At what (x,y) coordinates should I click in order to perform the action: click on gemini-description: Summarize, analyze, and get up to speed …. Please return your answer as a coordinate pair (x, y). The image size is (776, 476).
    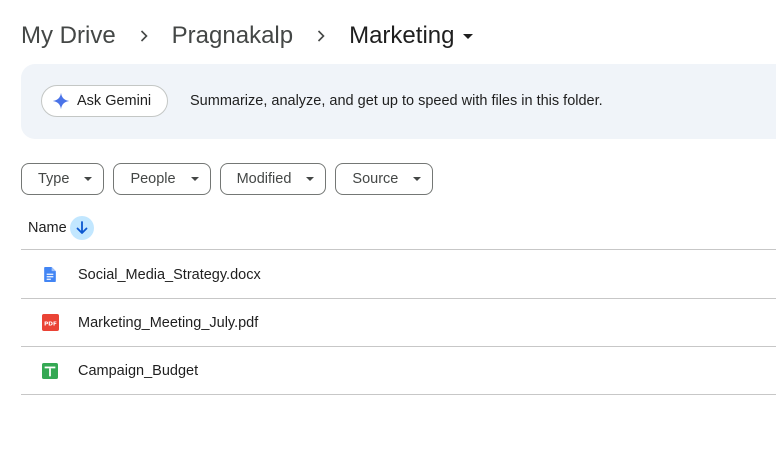
    Looking at the image, I should click on (396, 101).